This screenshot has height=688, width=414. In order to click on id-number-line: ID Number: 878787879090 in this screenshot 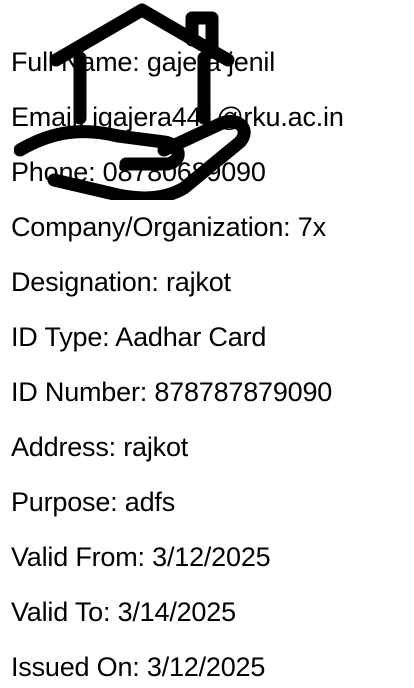, I will do `click(172, 392)`.